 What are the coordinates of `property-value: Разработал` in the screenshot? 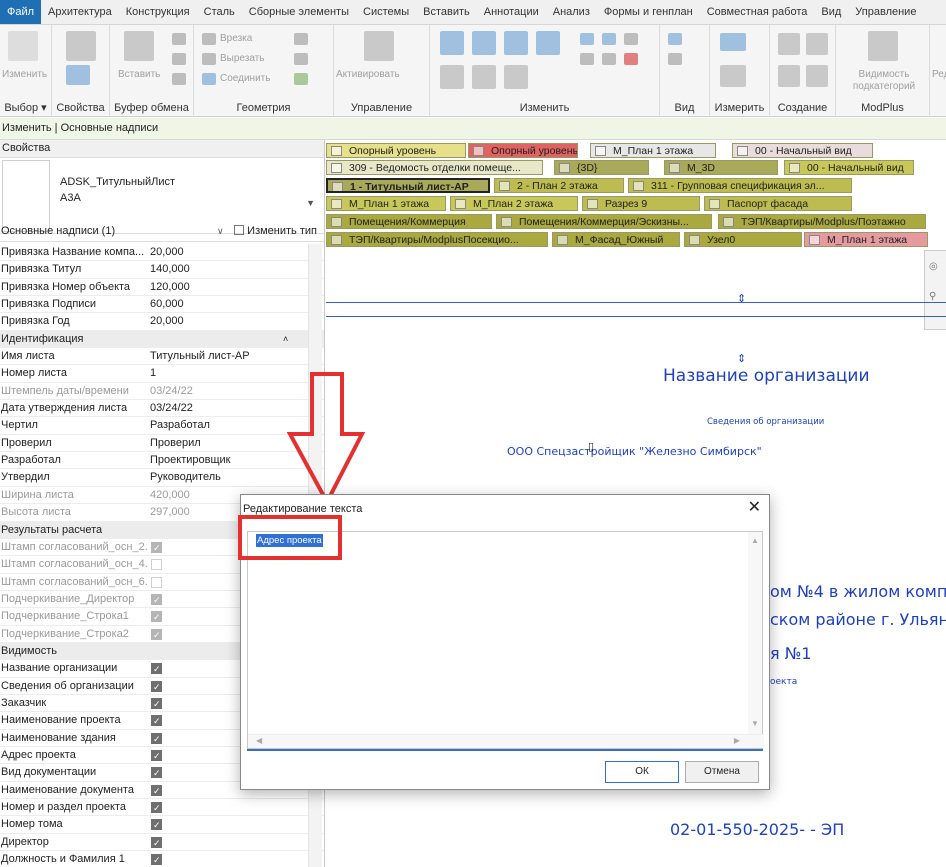 It's located at (222, 425).